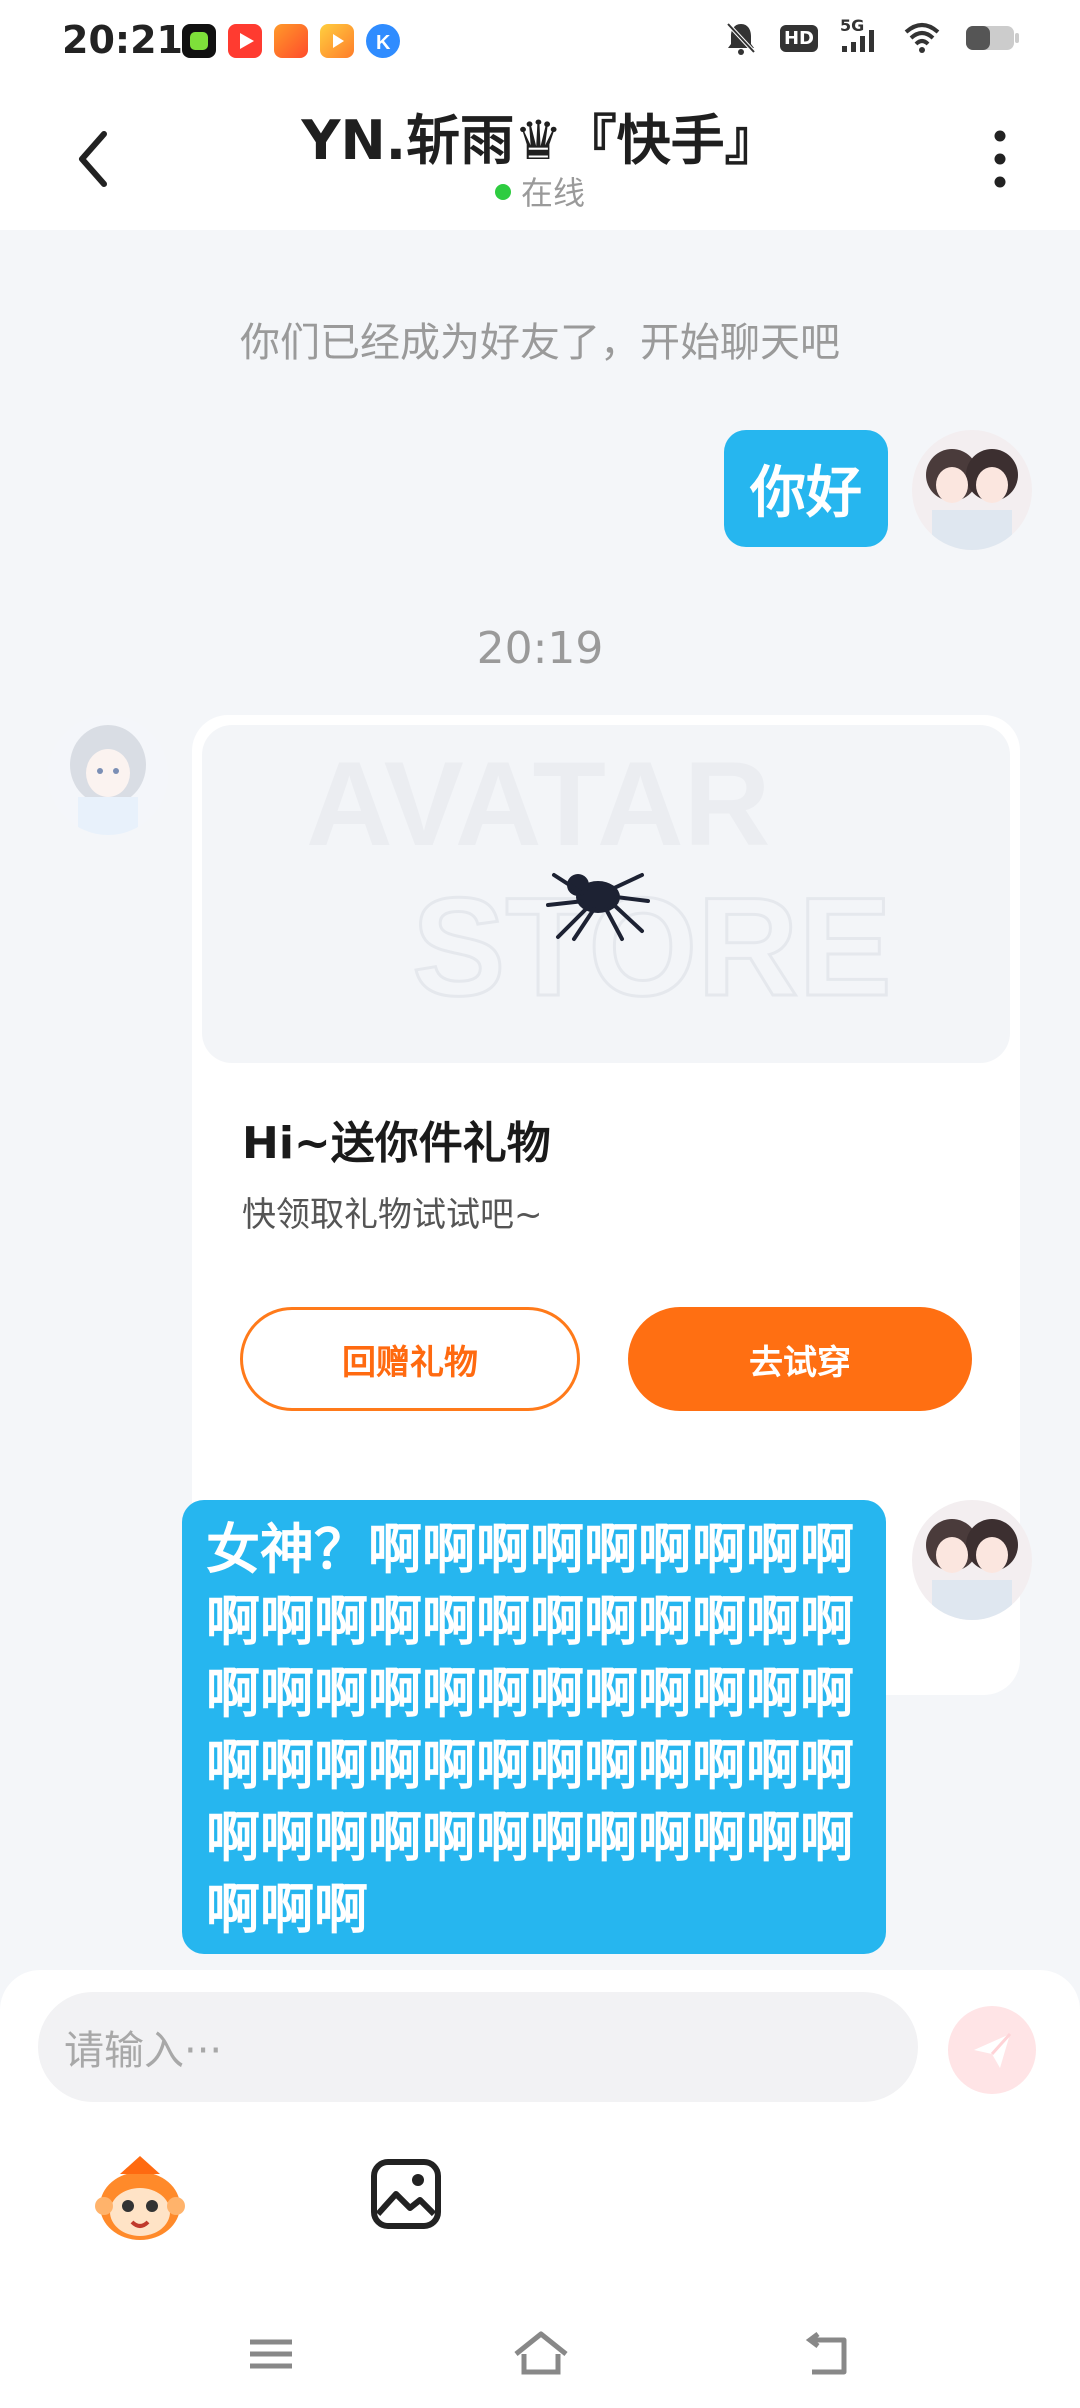 The width and height of the screenshot is (1080, 2408). I want to click on back-arrow-icon, so click(826, 2353).